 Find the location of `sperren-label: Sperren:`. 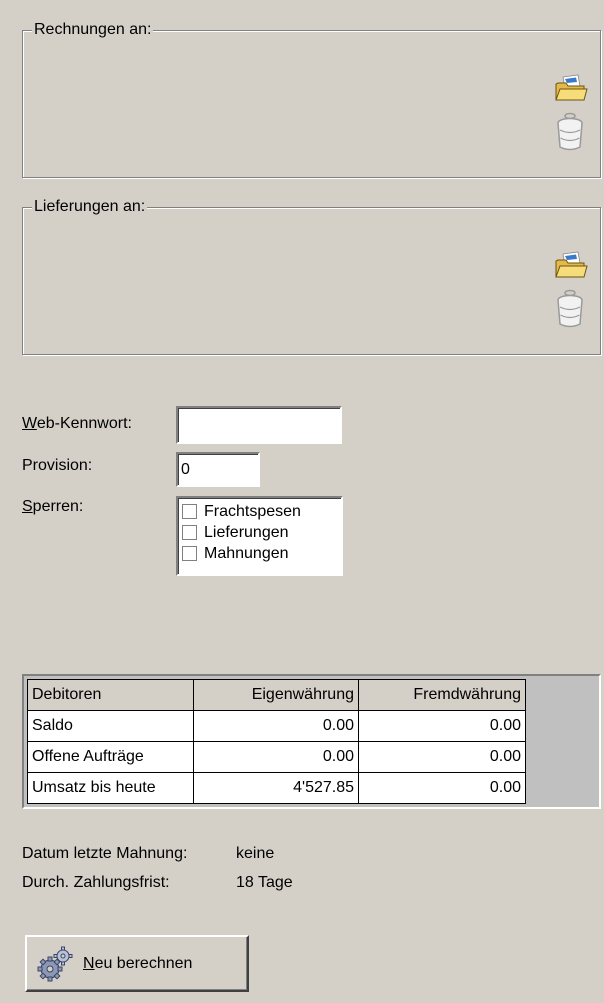

sperren-label: Sperren: is located at coordinates (53, 506).